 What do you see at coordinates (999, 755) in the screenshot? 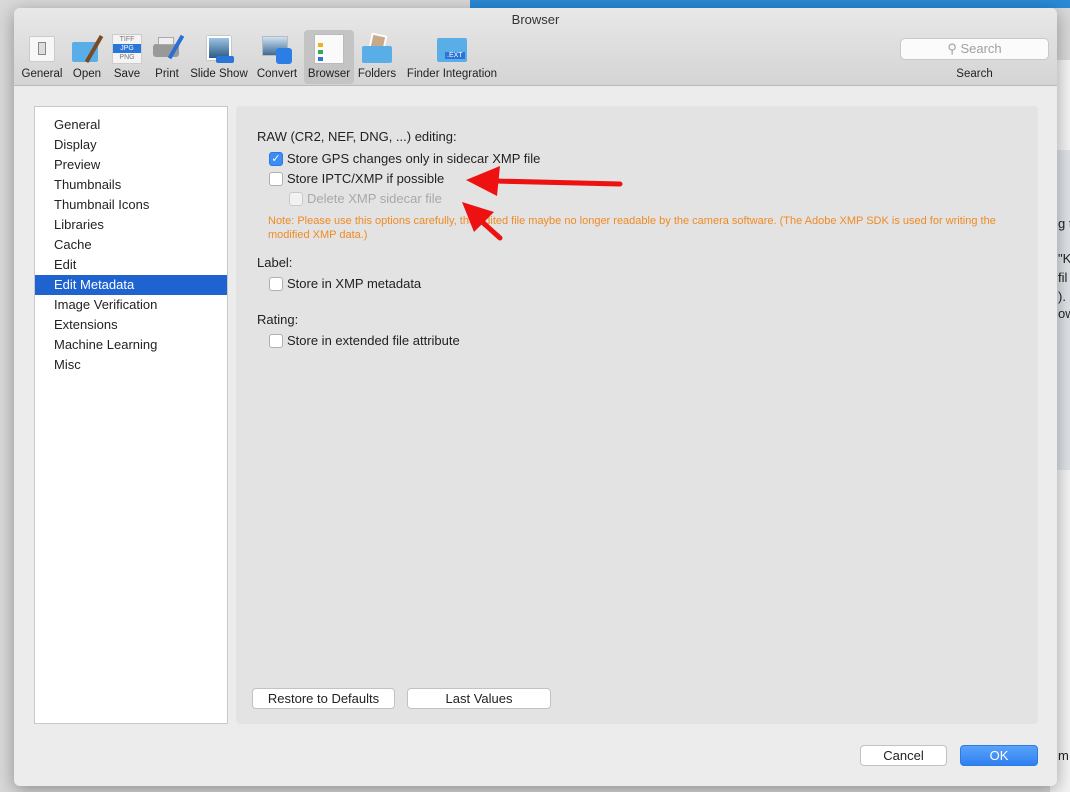
I see `ok-button: OK` at bounding box center [999, 755].